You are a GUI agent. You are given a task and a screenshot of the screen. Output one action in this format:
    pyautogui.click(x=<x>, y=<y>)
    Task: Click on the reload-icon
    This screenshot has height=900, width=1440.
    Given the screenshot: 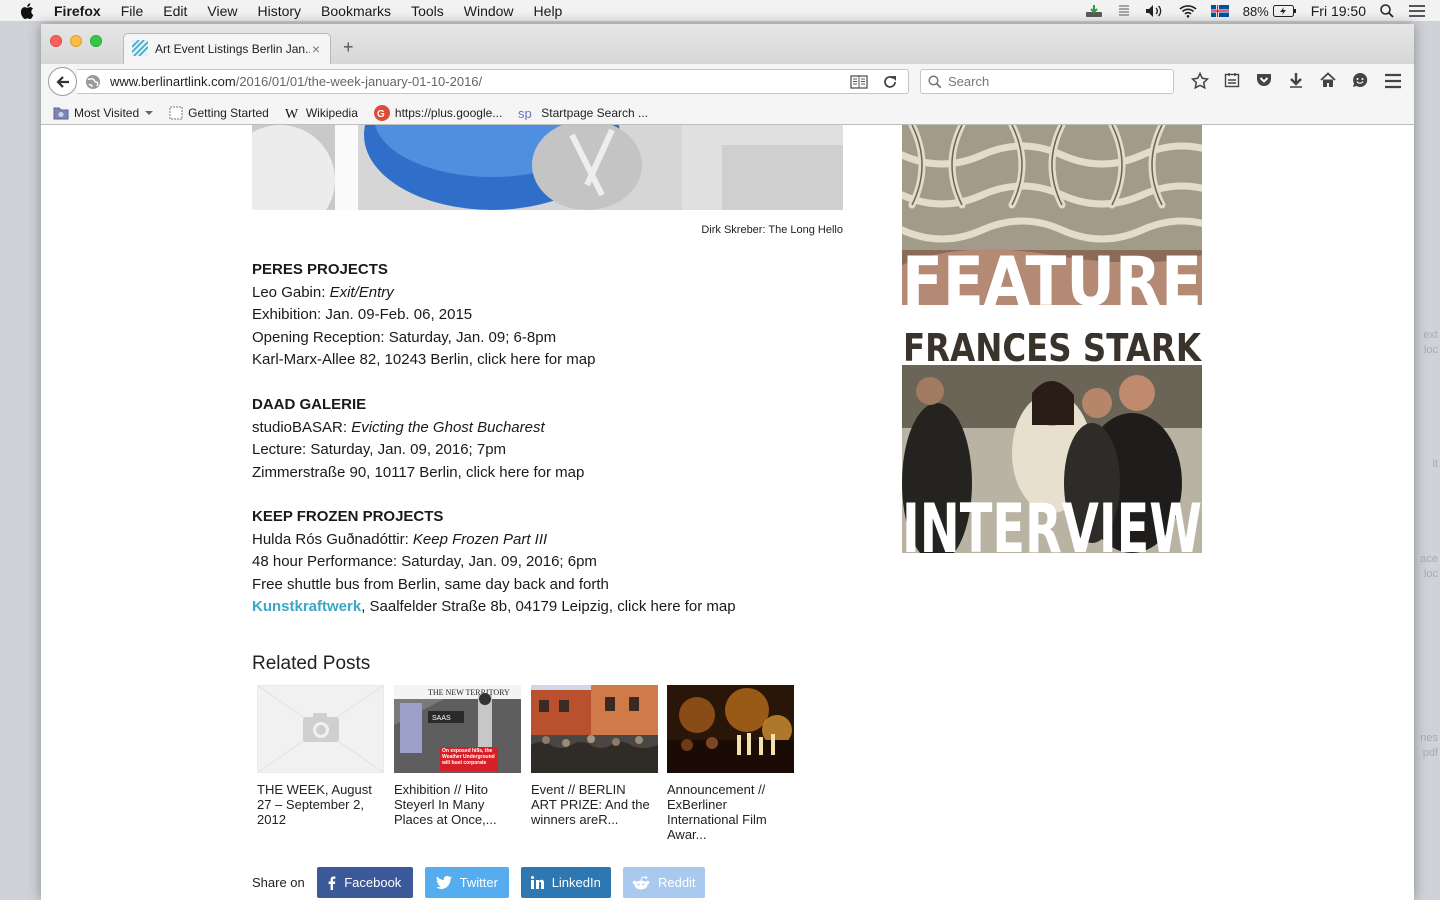 What is the action you would take?
    pyautogui.click(x=890, y=83)
    